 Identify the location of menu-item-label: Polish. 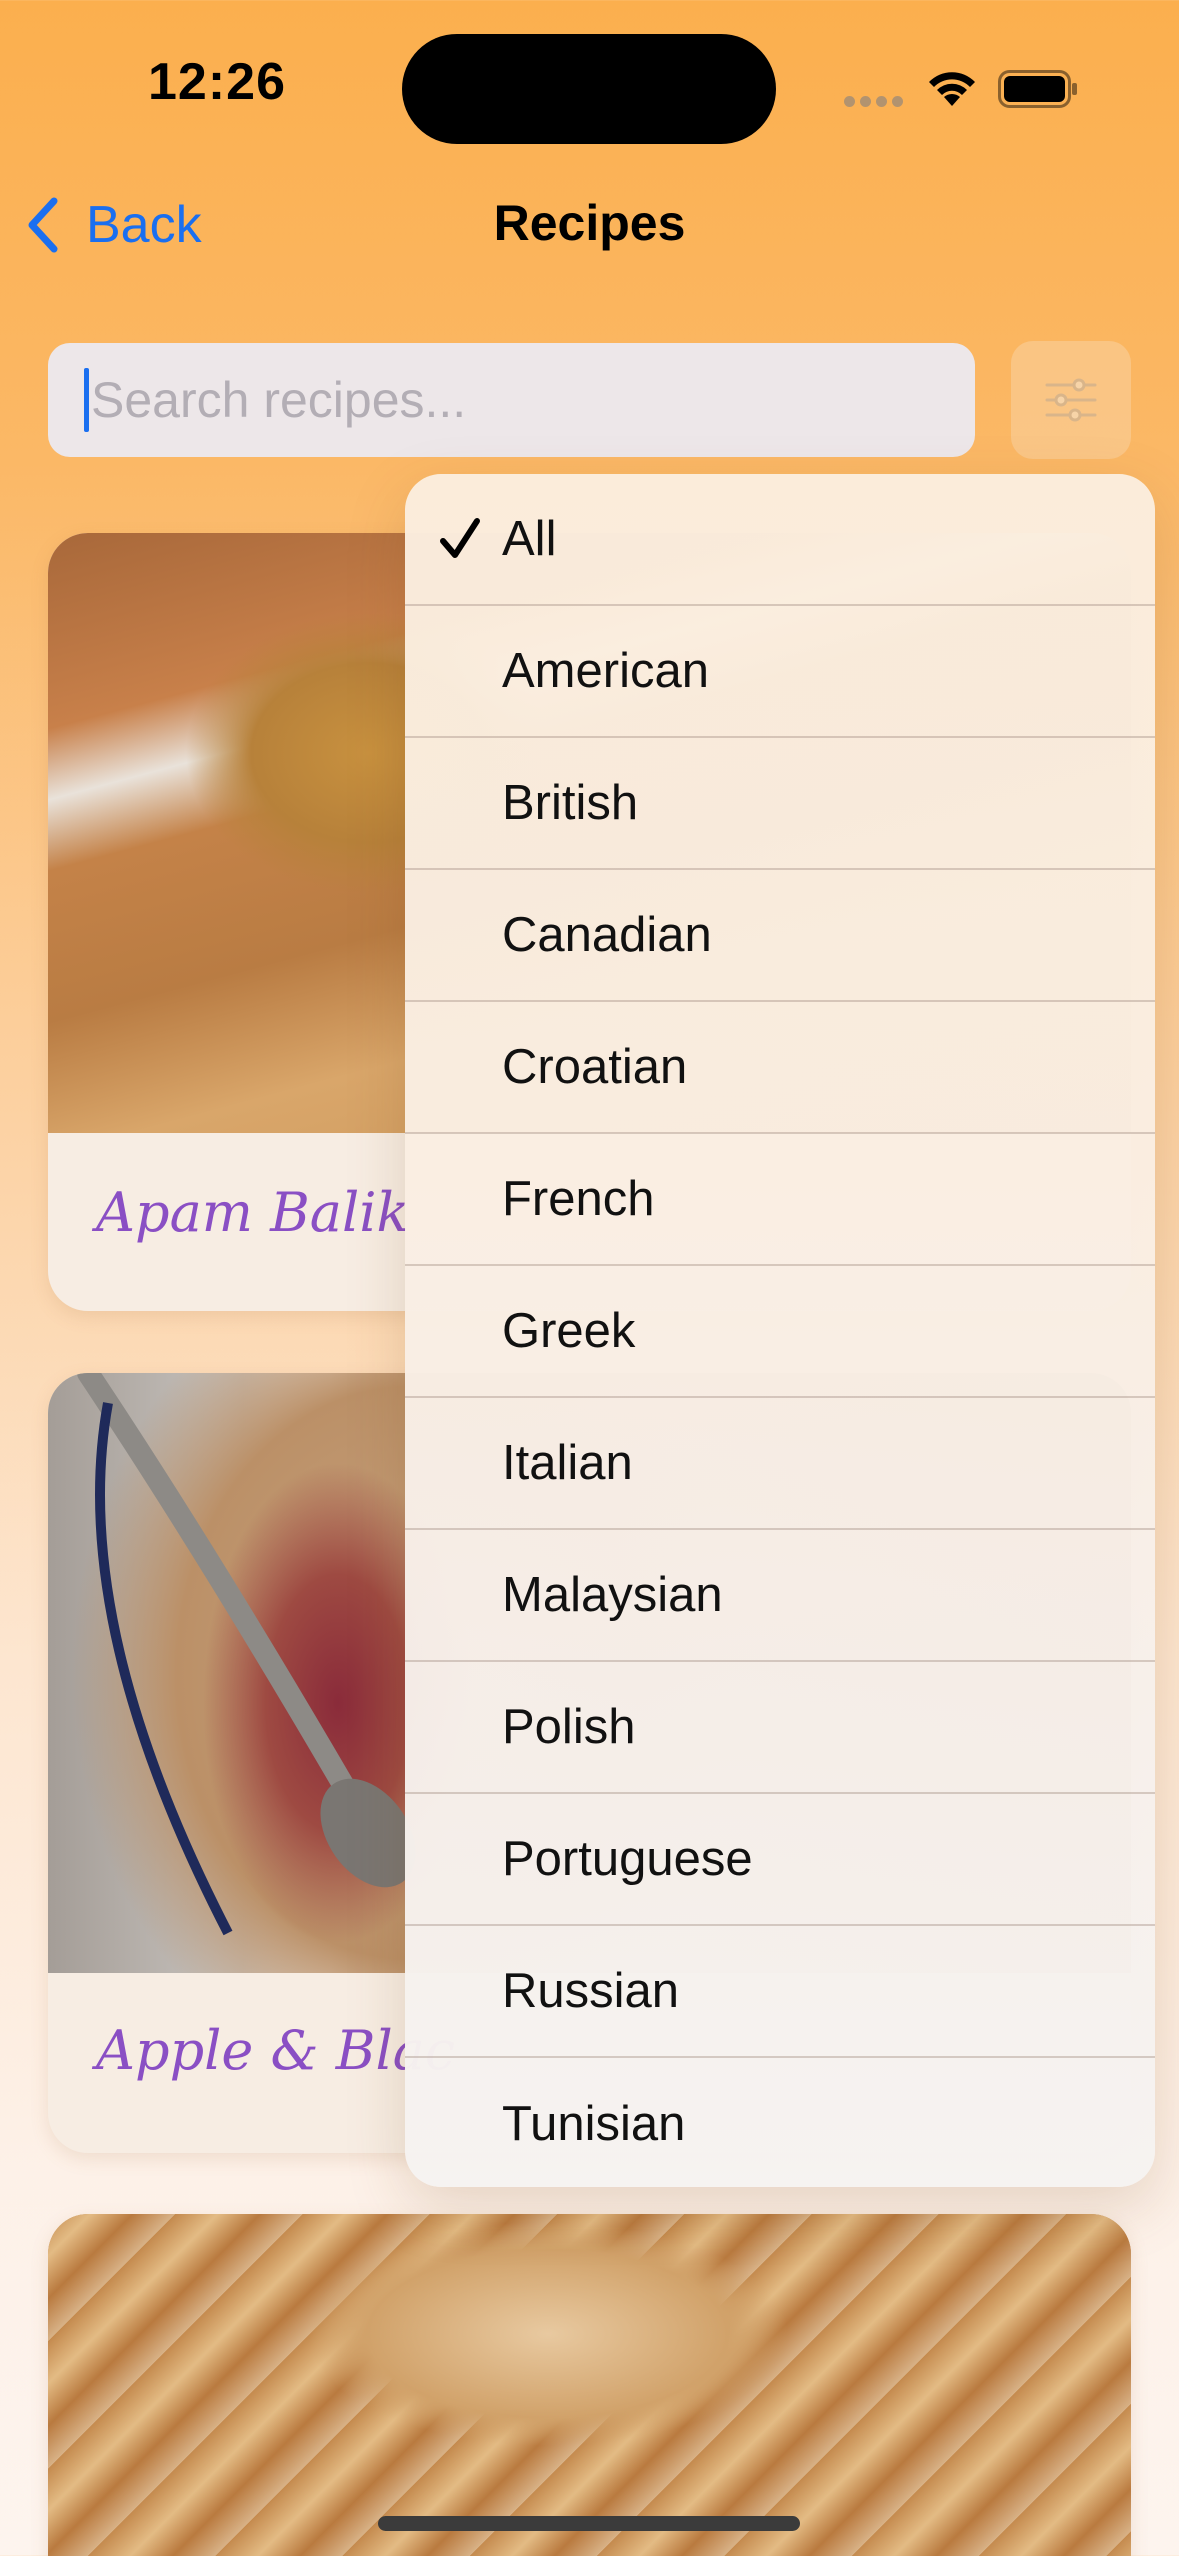
(569, 1727).